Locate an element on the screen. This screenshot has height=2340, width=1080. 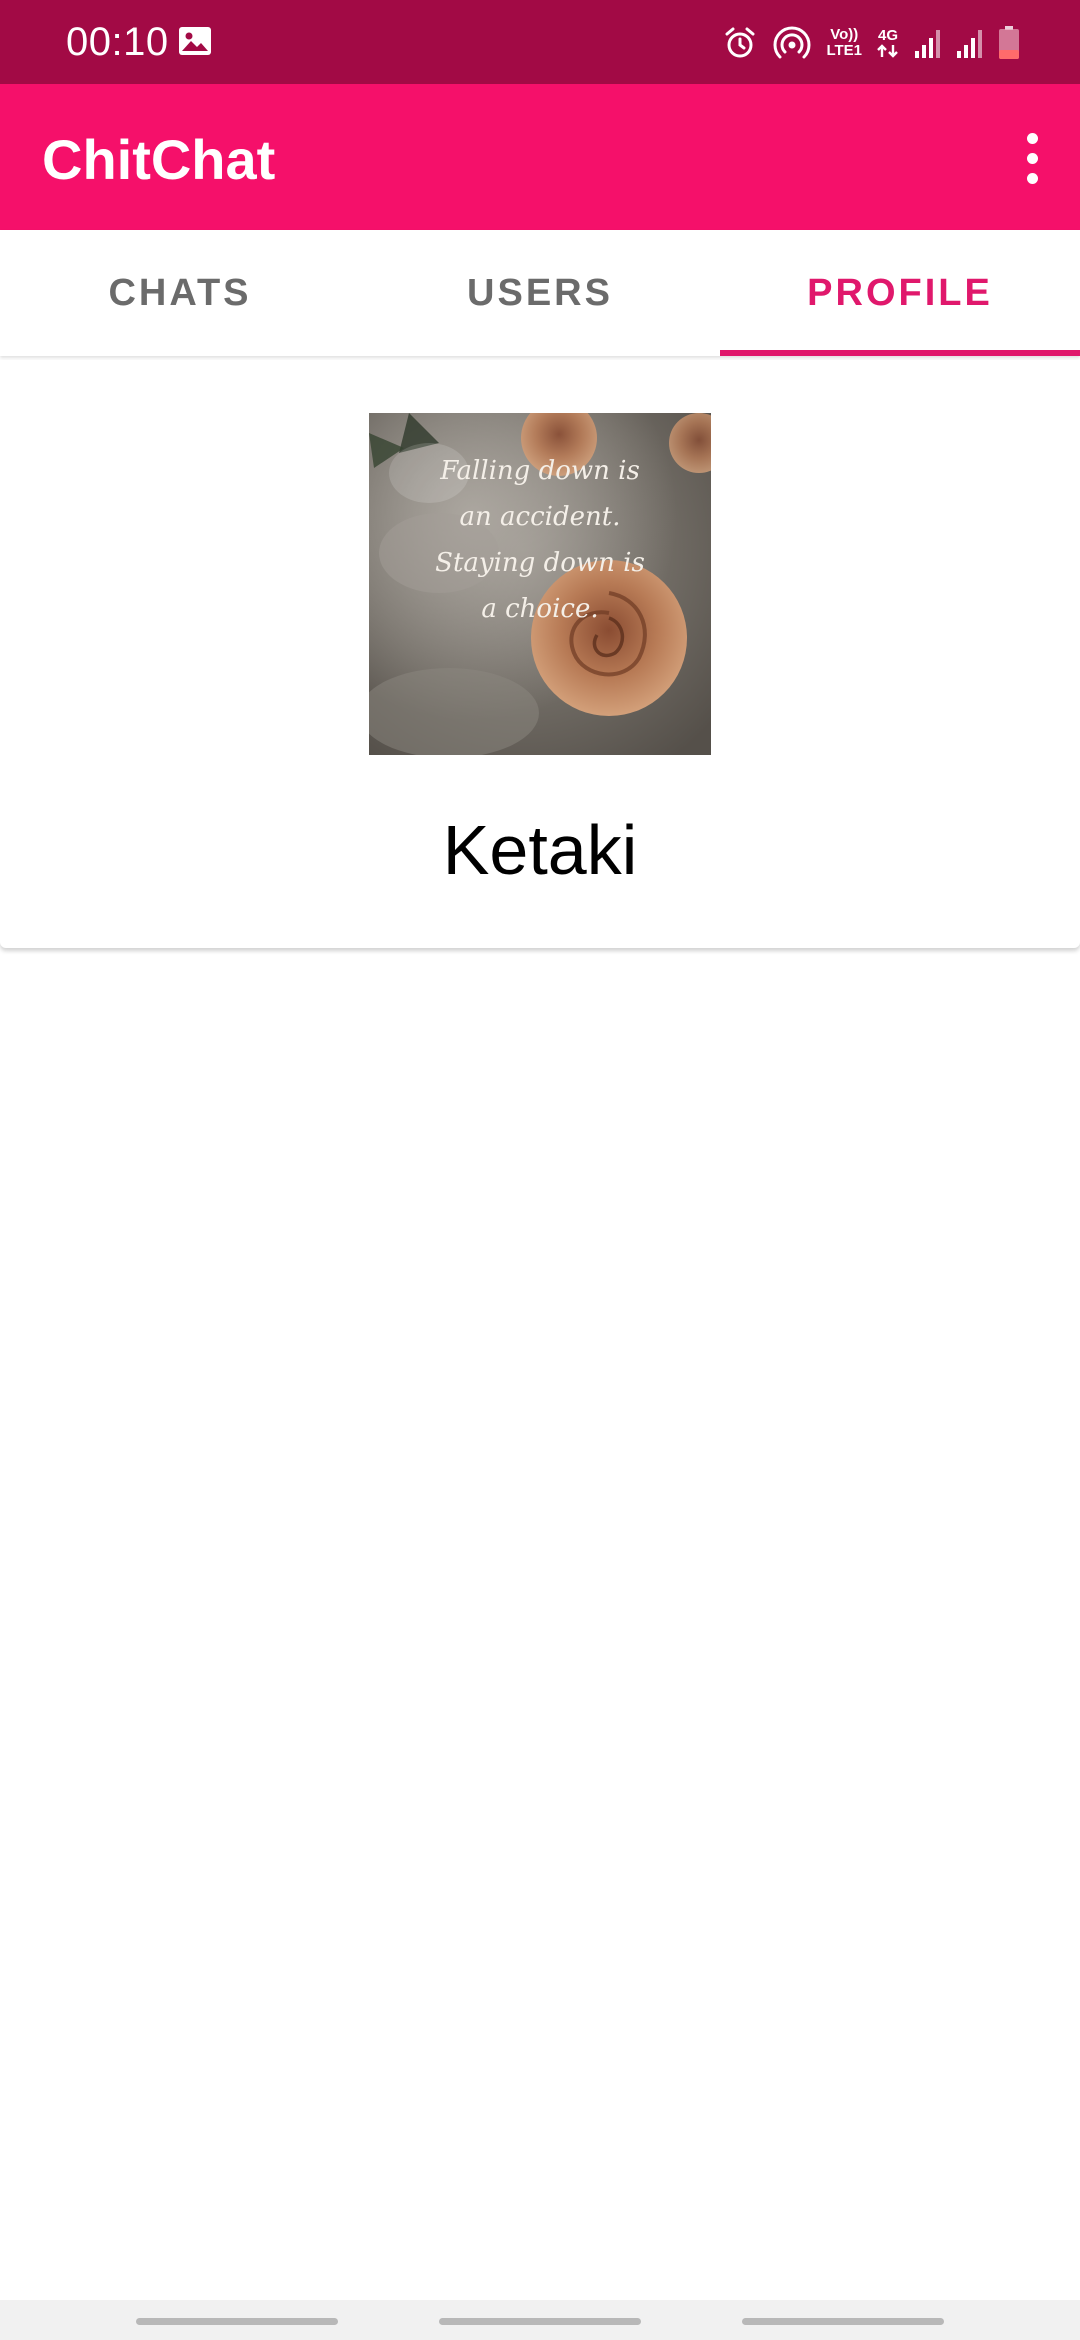
data-arrows-icon is located at coordinates (887, 51).